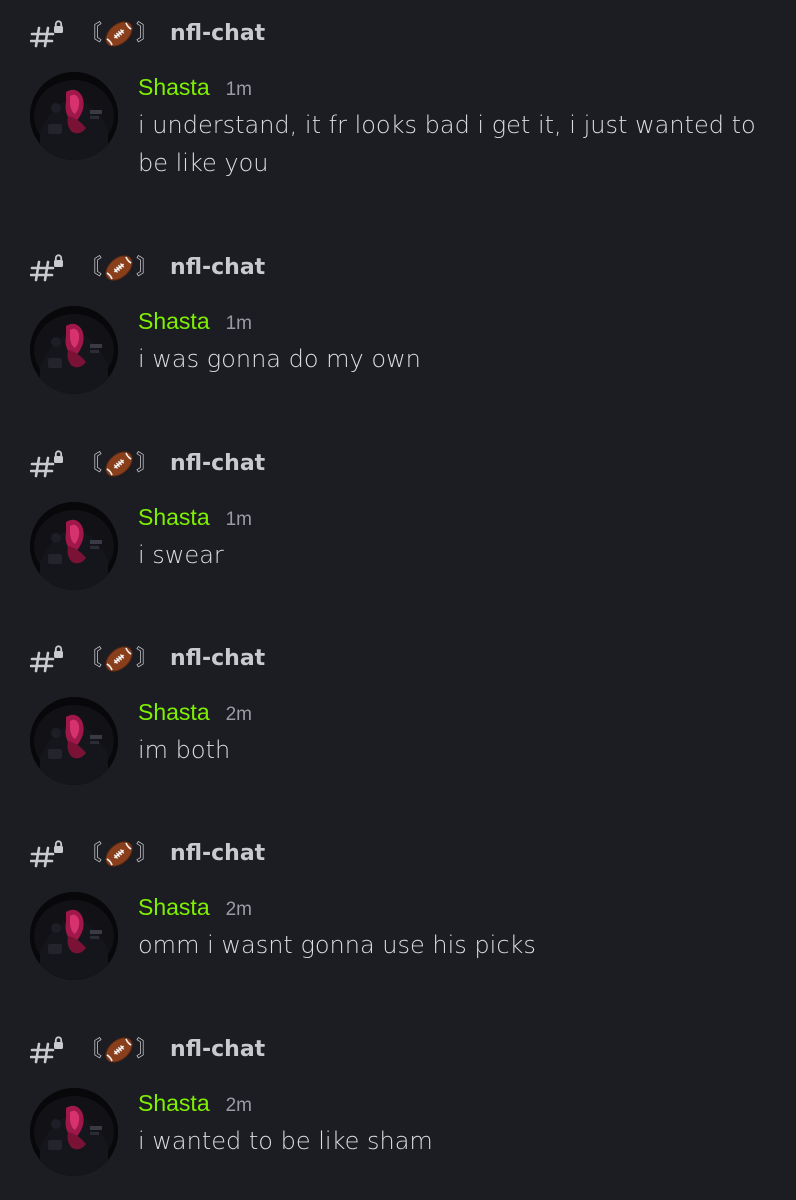  I want to click on message-text: i was gonna do my own, so click(279, 359).